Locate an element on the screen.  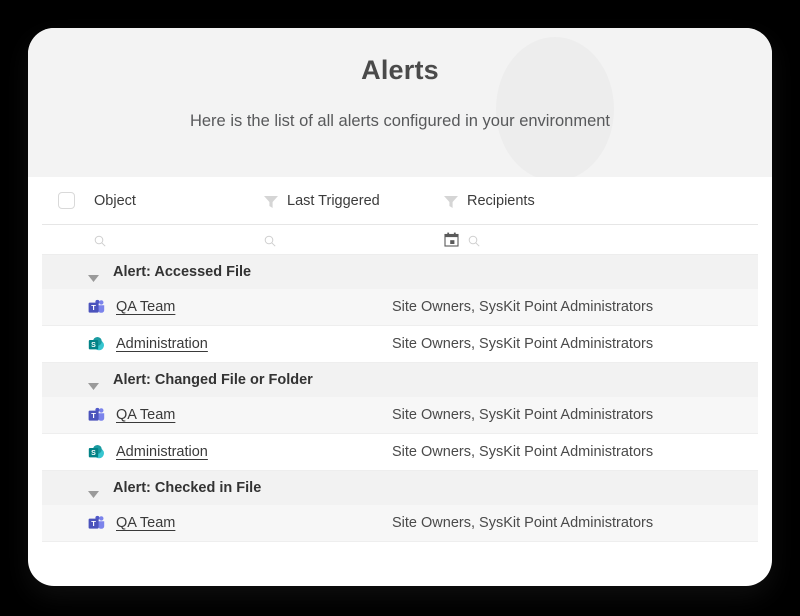
select-all-checkbox is located at coordinates (66, 200).